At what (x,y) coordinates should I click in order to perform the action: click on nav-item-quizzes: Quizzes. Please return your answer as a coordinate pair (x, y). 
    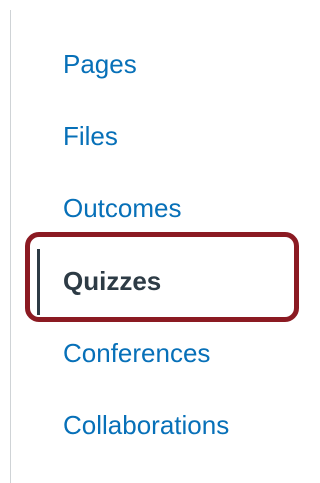
    Looking at the image, I should click on (112, 281).